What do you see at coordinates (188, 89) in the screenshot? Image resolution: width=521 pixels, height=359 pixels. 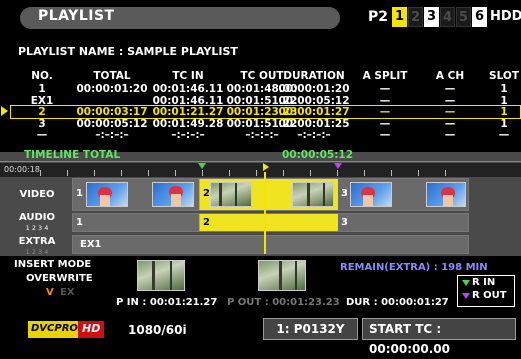 I see `table-cell-tc-in: 00:01:46.11` at bounding box center [188, 89].